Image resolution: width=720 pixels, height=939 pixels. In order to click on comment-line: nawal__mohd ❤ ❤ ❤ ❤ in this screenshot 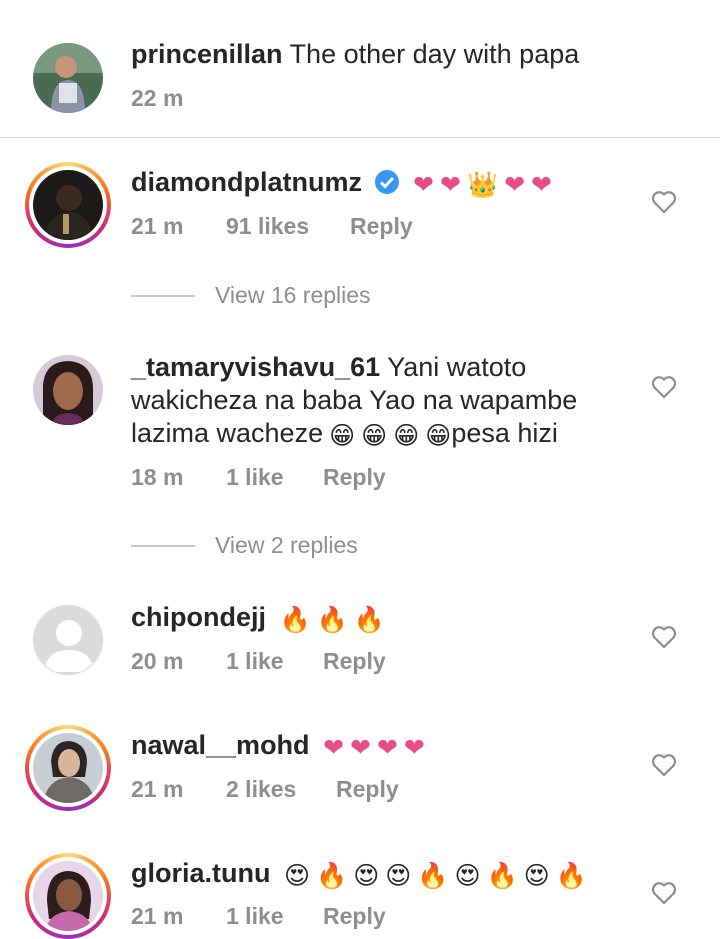, I will do `click(278, 747)`.